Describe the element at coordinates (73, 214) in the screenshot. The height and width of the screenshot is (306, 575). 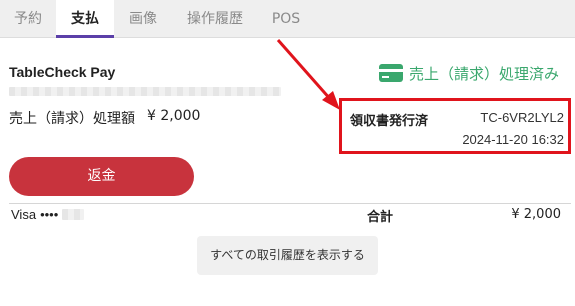
I see `masked-card-digits` at that location.